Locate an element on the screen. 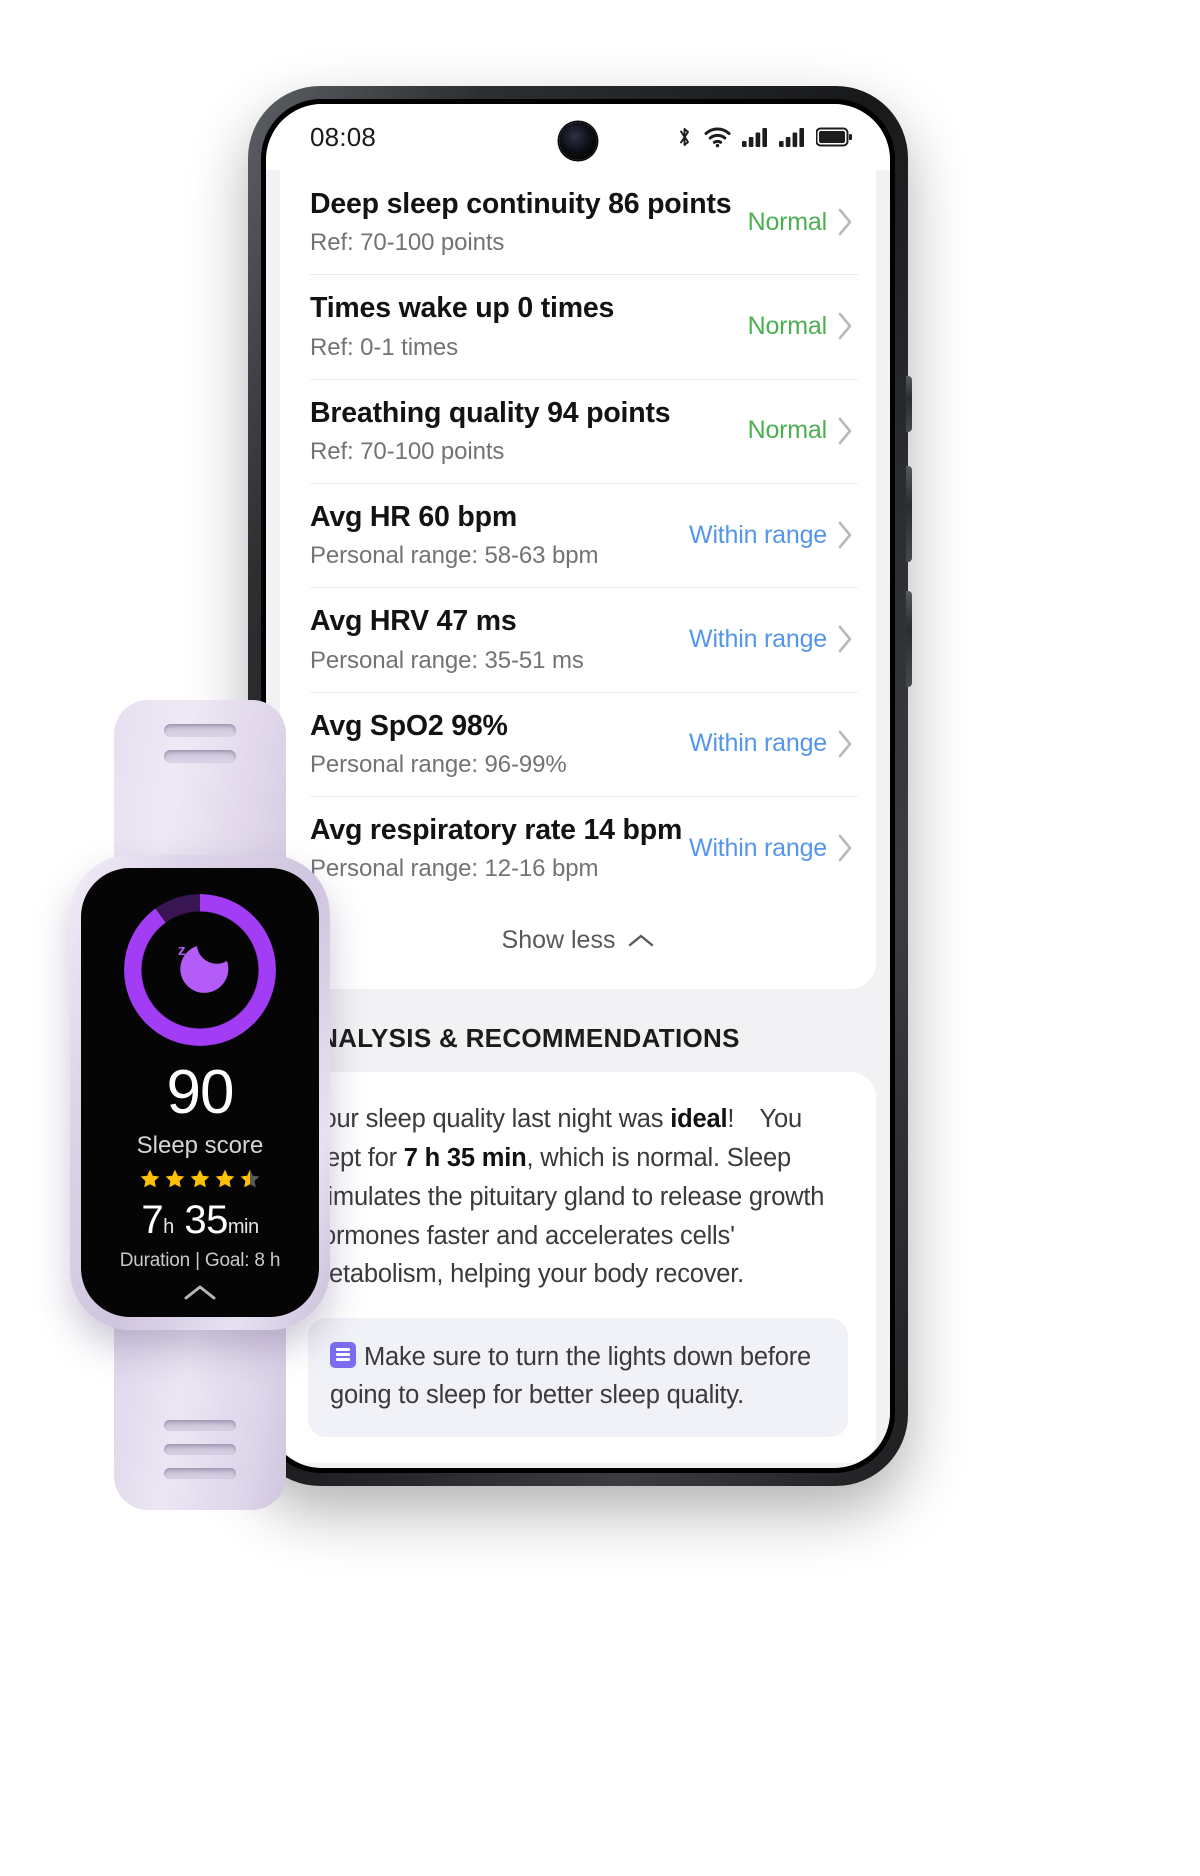  show-less-label: Show less is located at coordinates (558, 940).